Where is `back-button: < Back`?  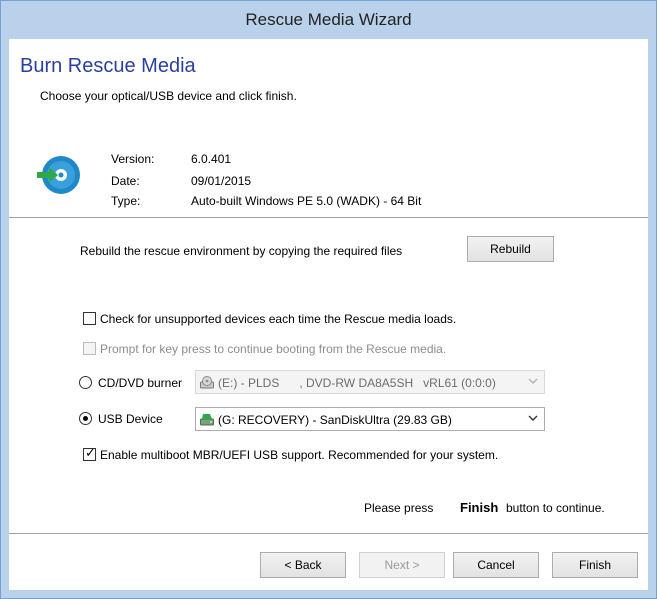 back-button: < Back is located at coordinates (303, 565).